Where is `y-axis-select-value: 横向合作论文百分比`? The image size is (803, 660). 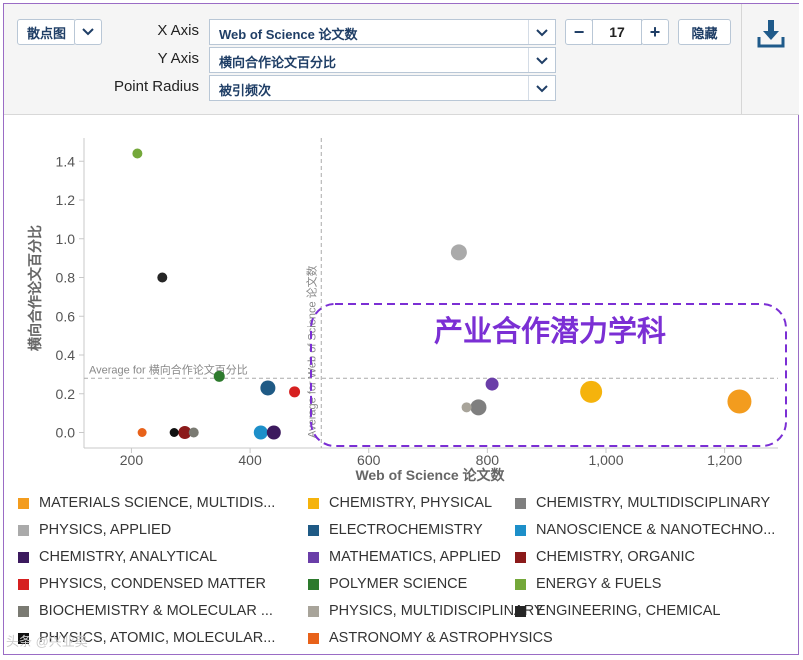 y-axis-select-value: 横向合作论文百分比 is located at coordinates (278, 62).